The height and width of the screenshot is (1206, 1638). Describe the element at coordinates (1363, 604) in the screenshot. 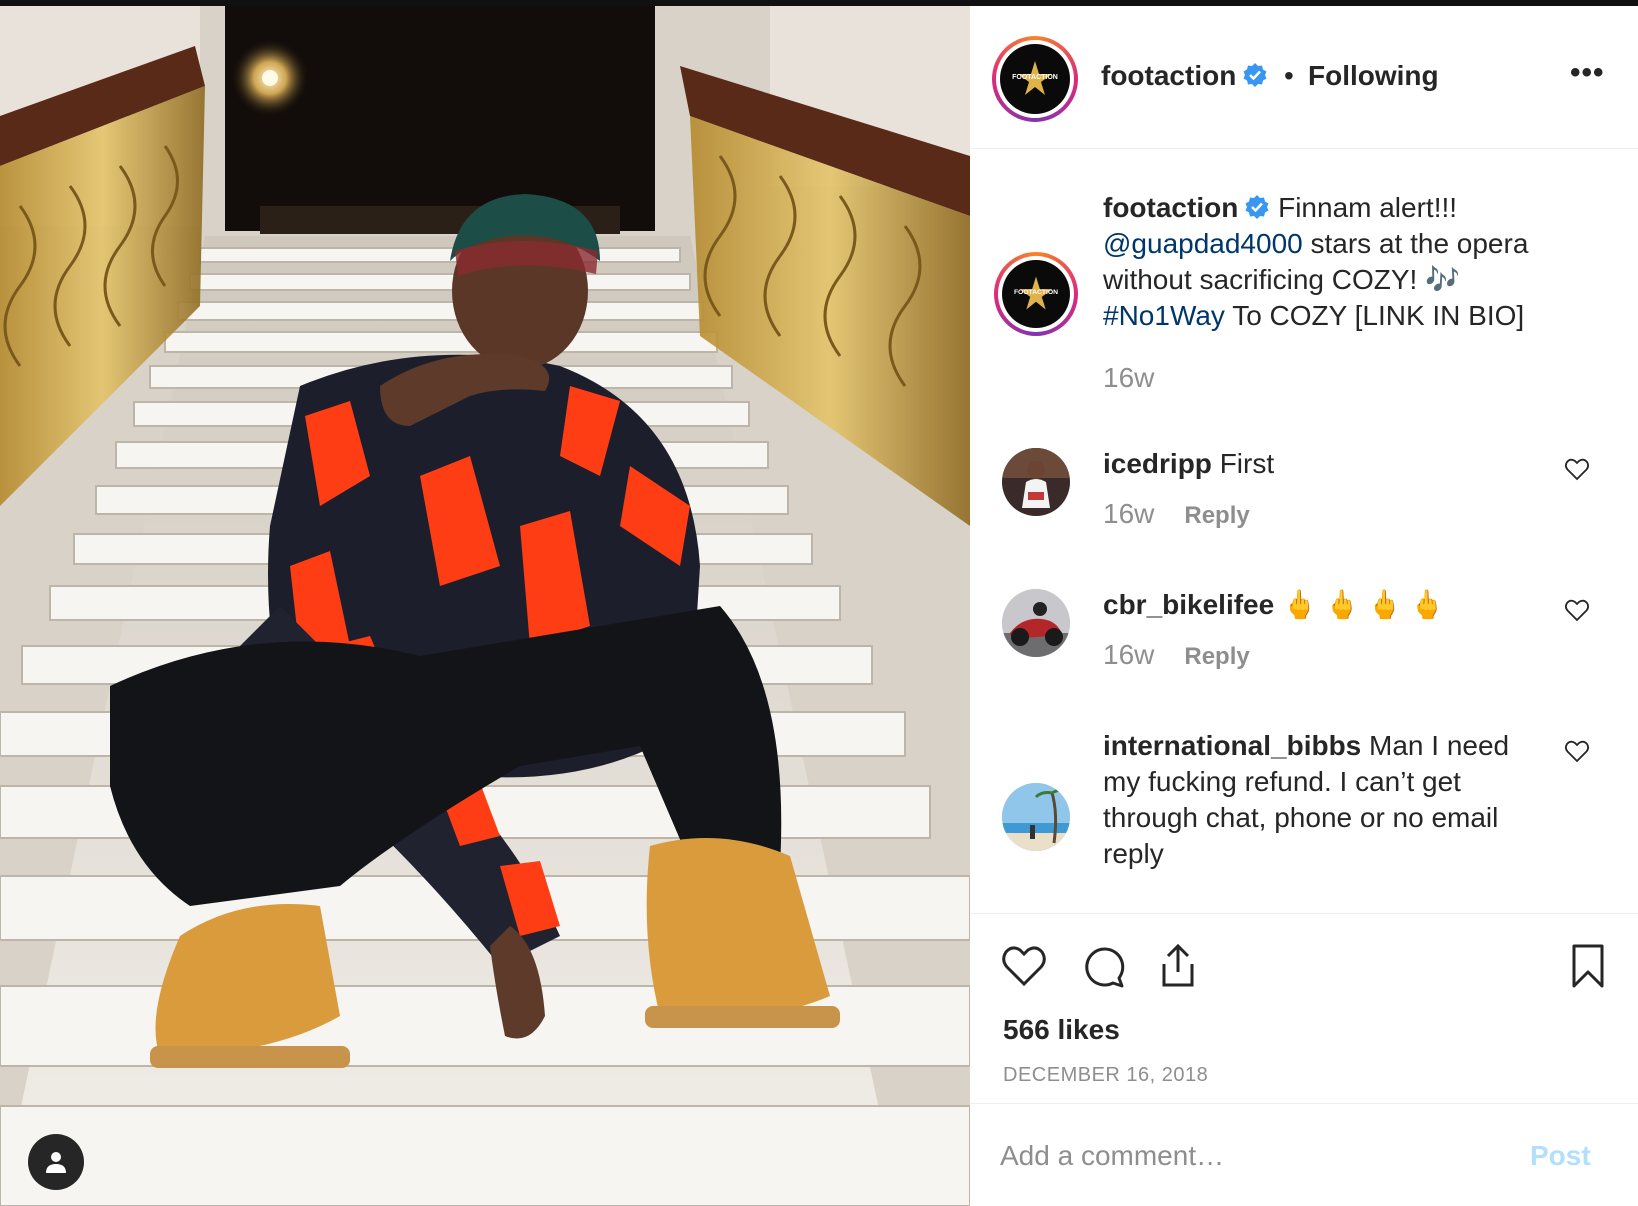

I see `comment-body: 🖕 🖕 🖕 🖕` at that location.